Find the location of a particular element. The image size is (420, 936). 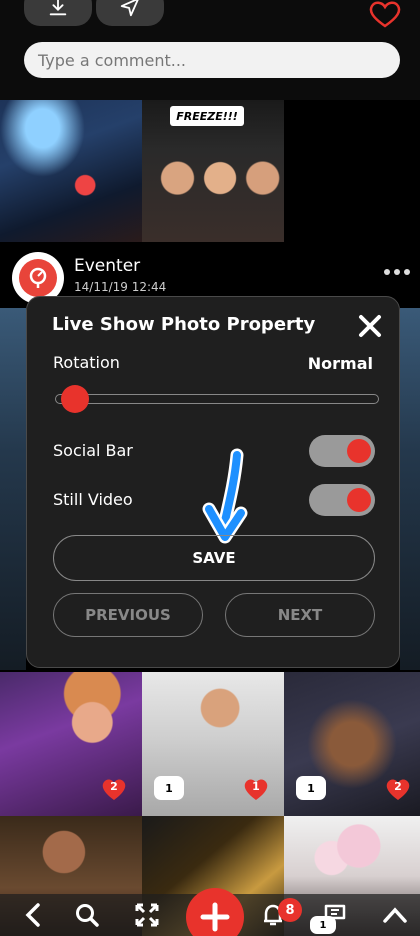

grid-photo-party: 2 is located at coordinates (71, 744).